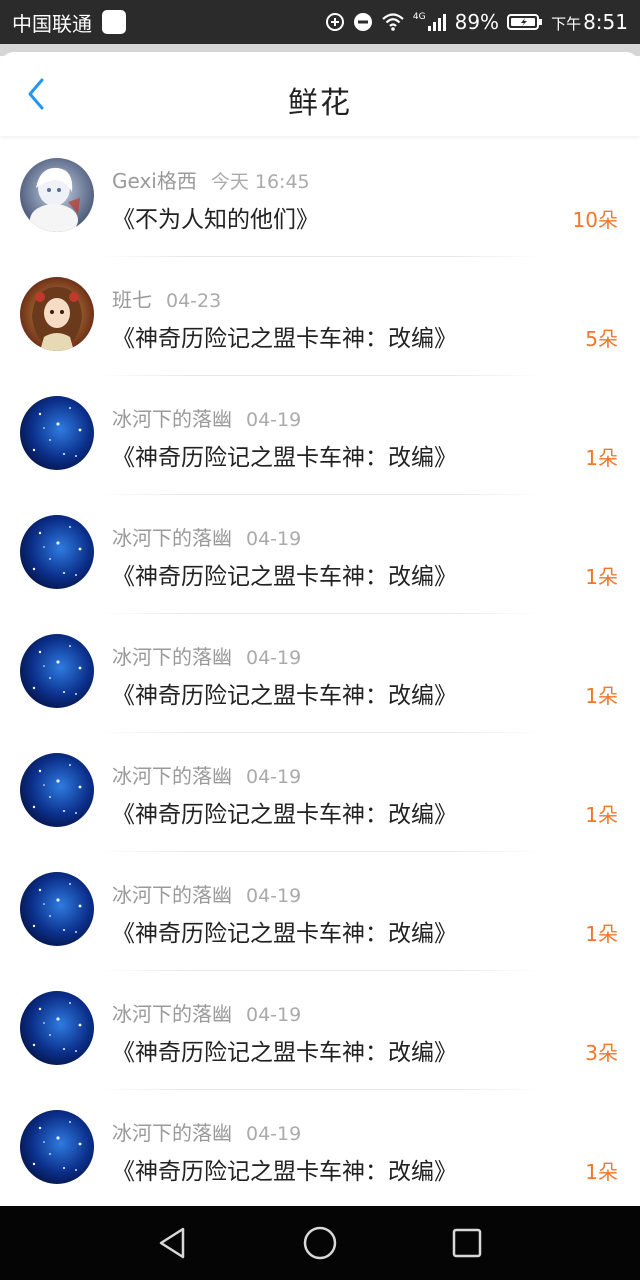  Describe the element at coordinates (335, 22) in the screenshot. I see `sync-icon` at that location.